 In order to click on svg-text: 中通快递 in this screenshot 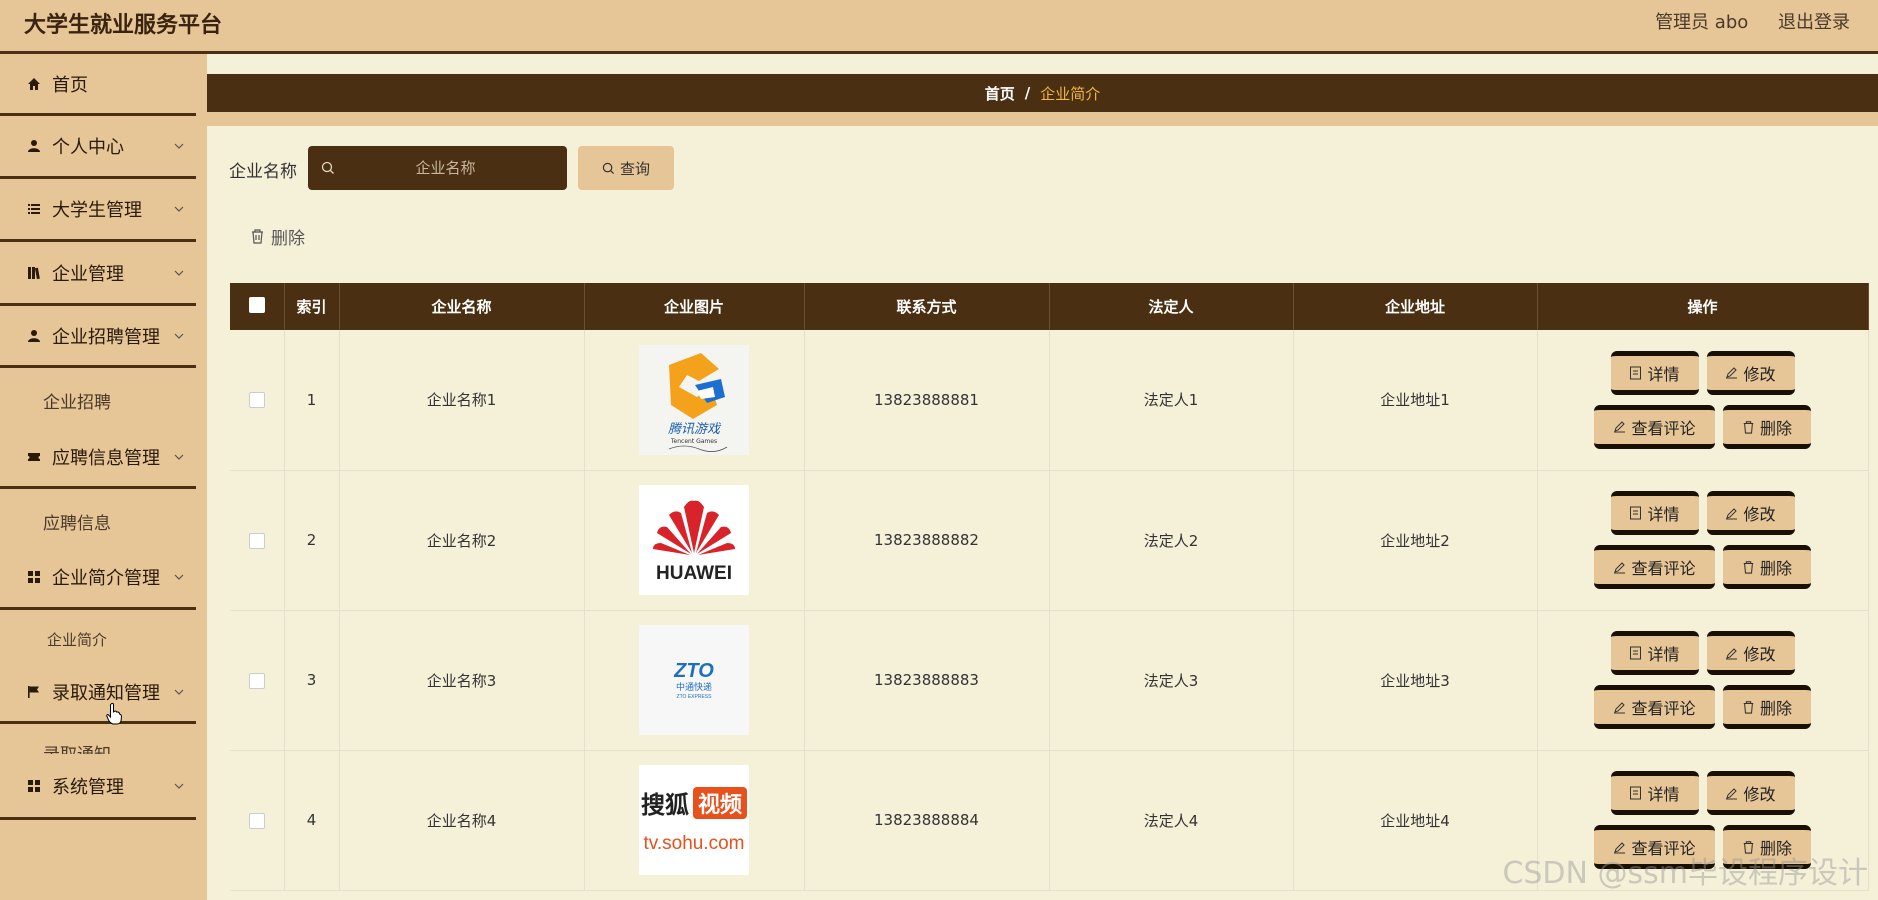, I will do `click(694, 687)`.